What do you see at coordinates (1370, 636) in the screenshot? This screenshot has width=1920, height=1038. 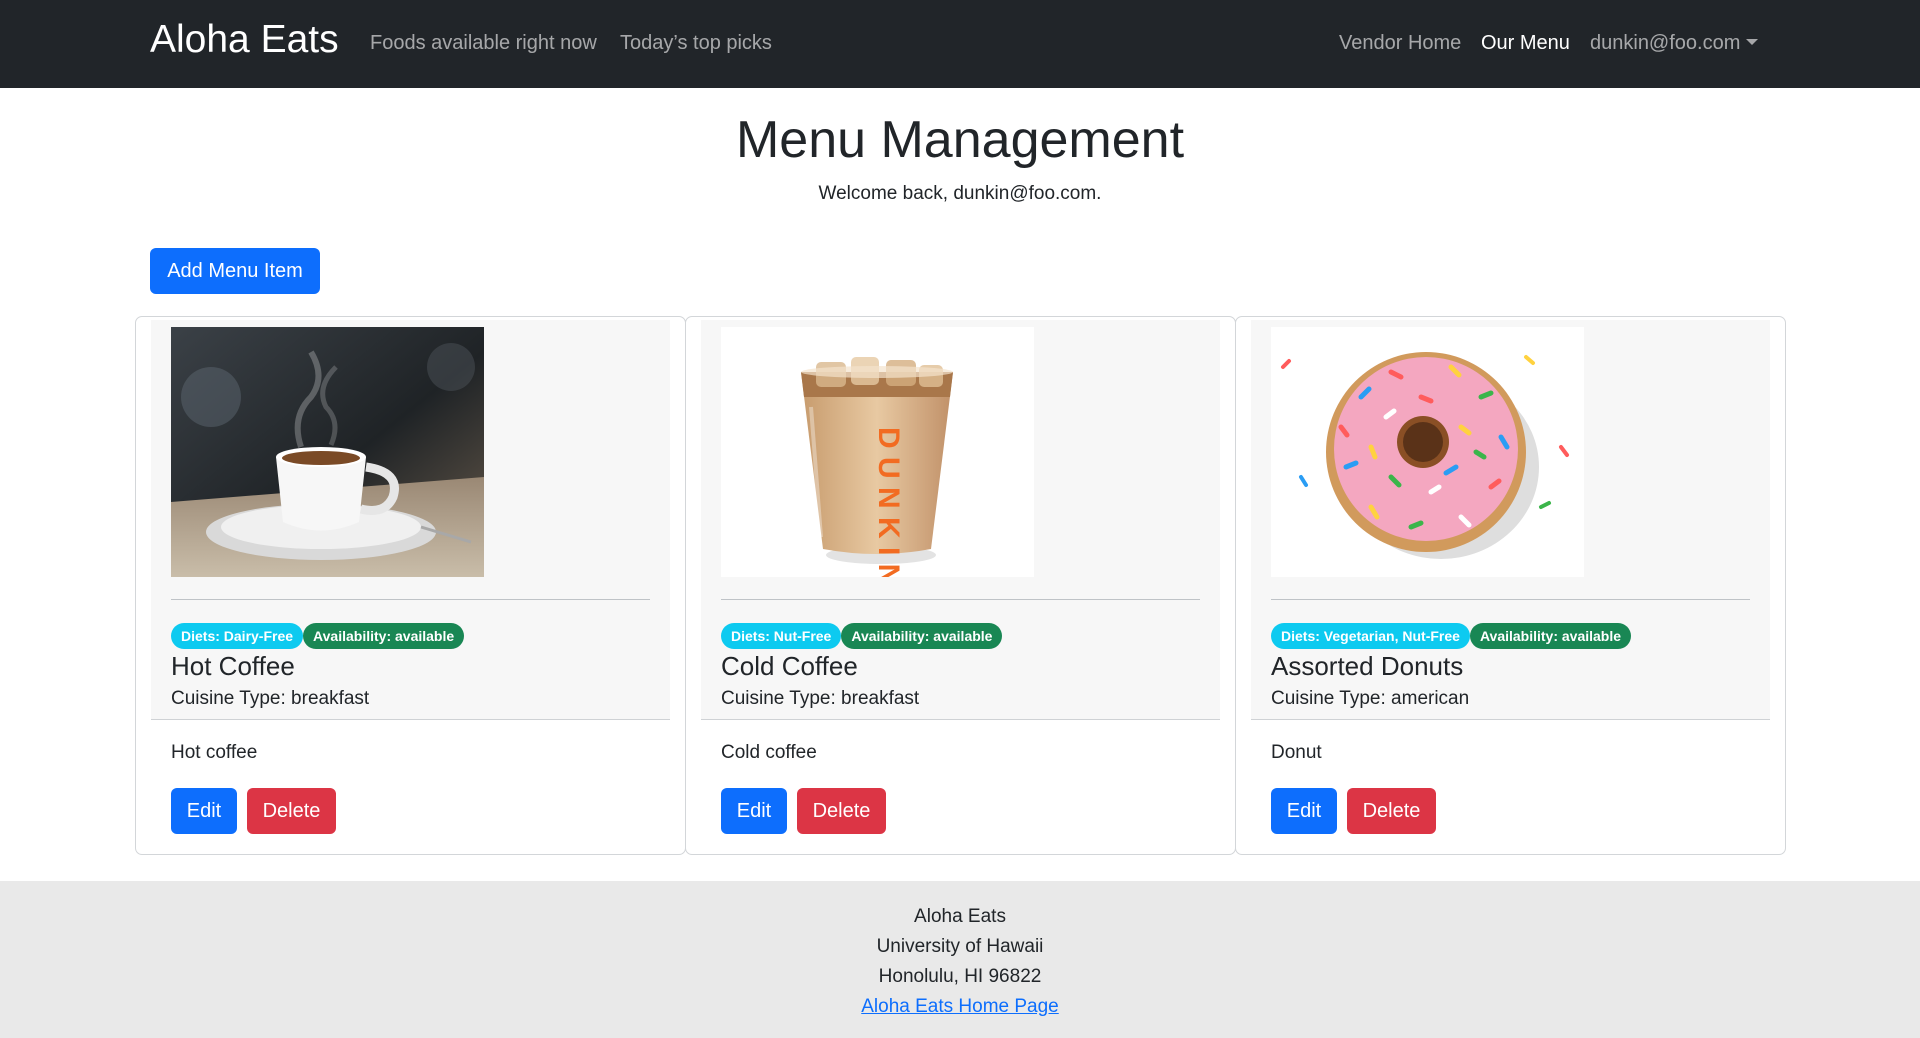 I see `diets-badge: Diets: Vegetarian, Nut-Free` at bounding box center [1370, 636].